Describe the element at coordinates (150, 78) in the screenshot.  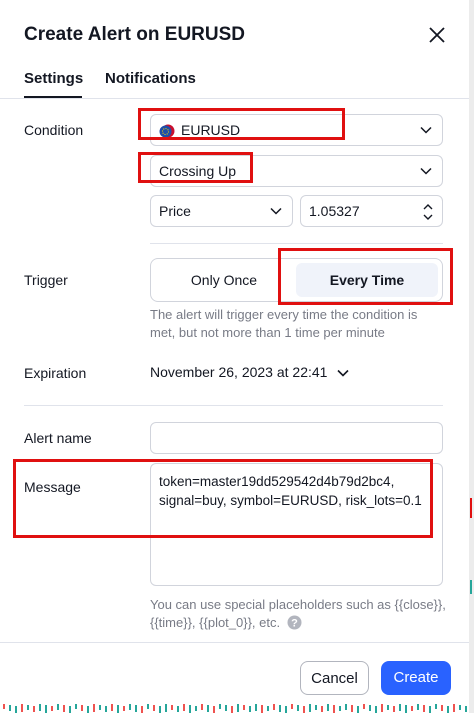
I see `tab-notifications: Notifications` at that location.